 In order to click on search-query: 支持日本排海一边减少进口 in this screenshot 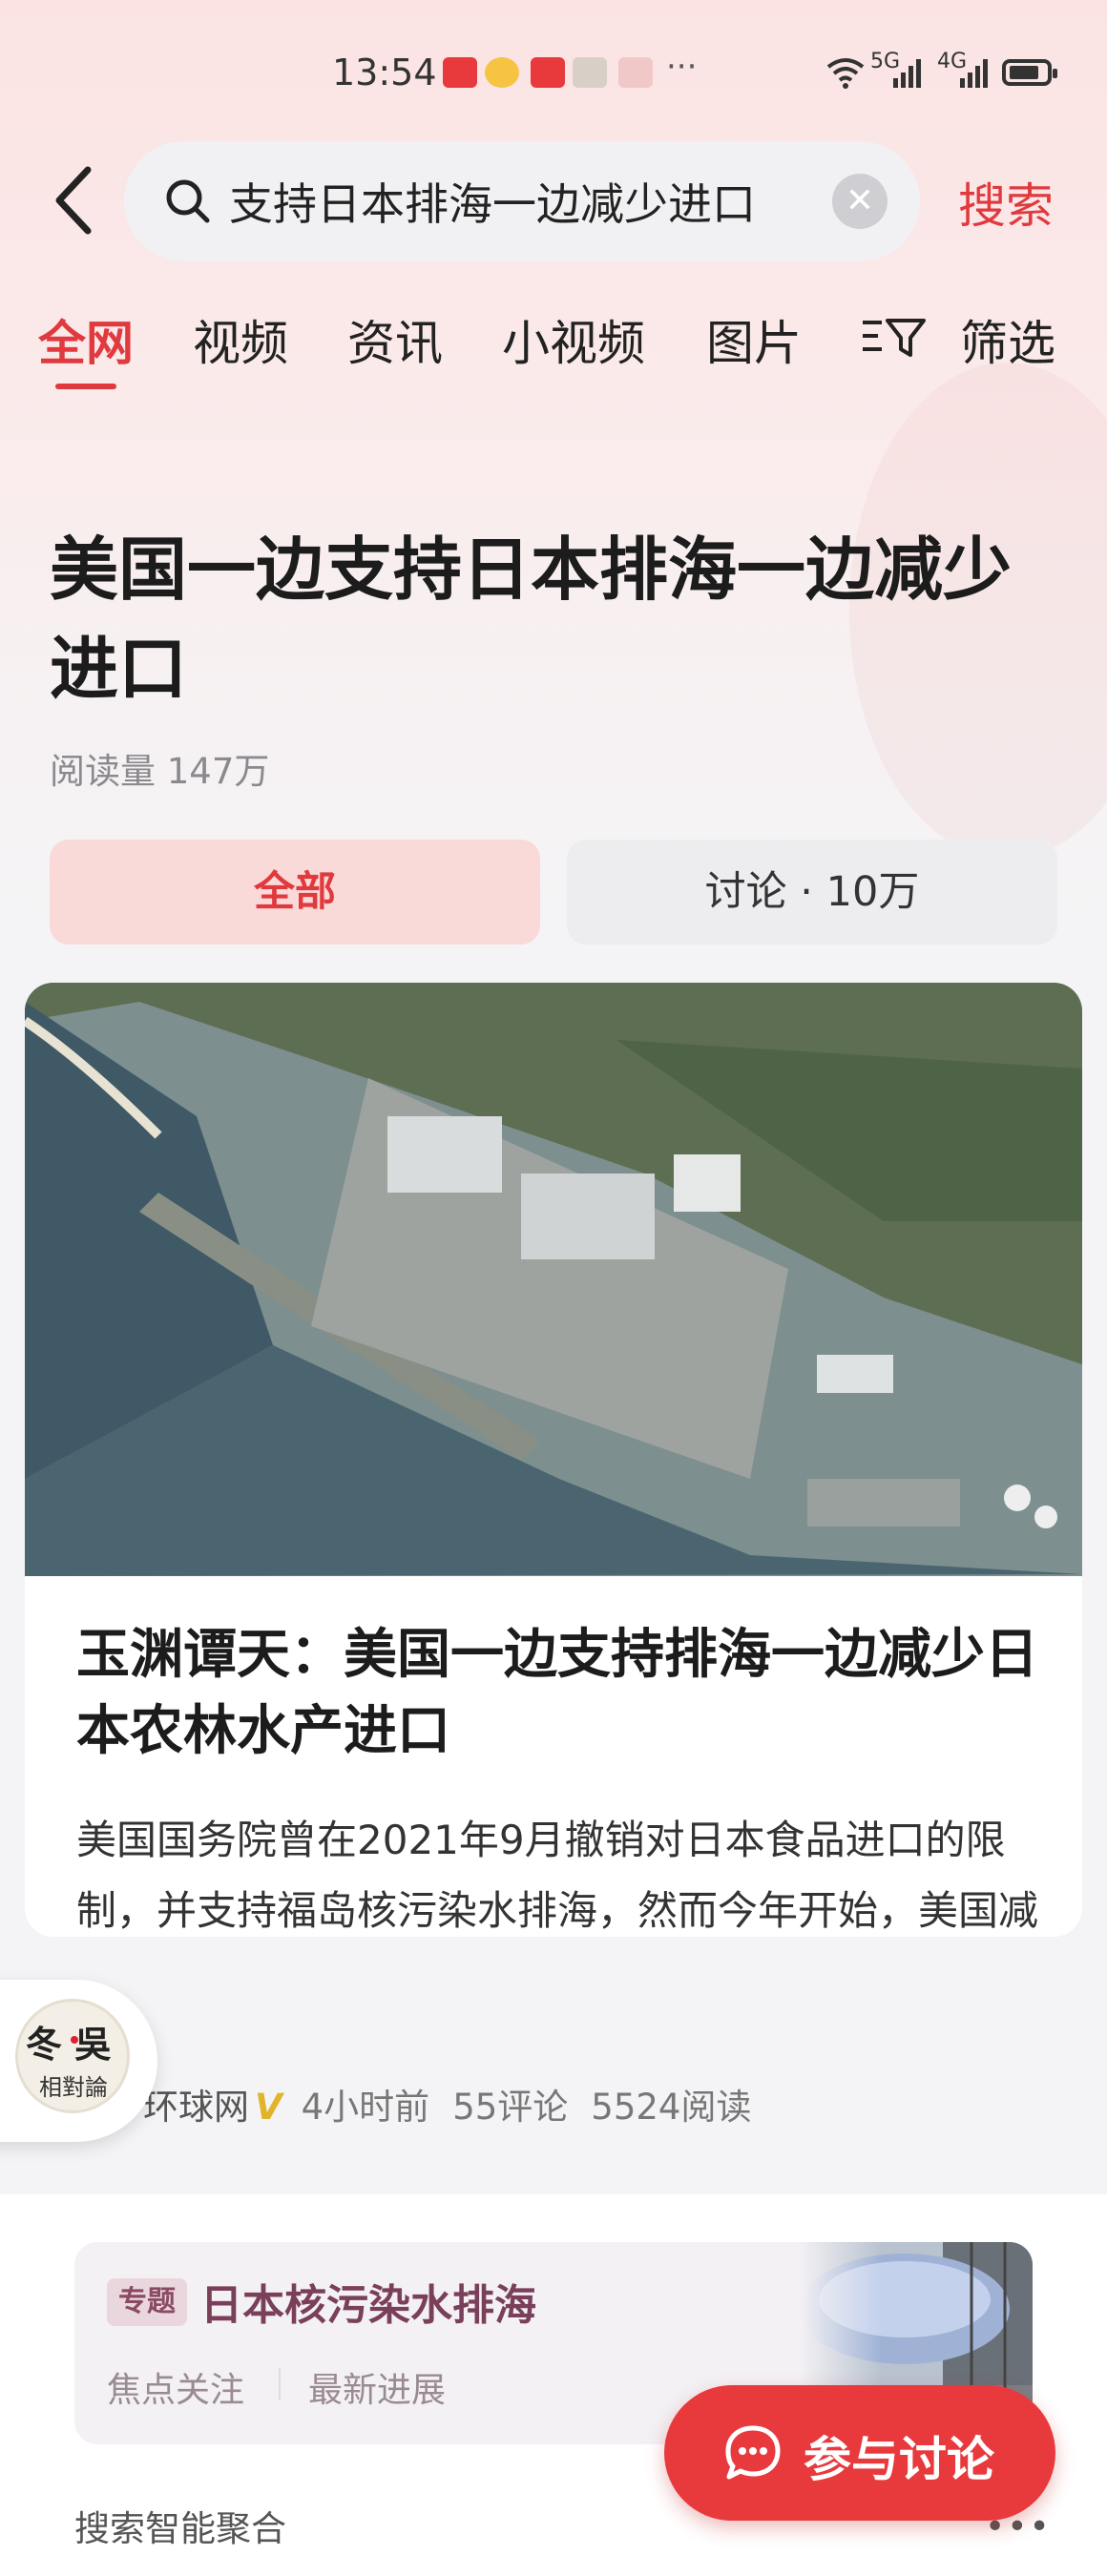, I will do `click(582, 201)`.